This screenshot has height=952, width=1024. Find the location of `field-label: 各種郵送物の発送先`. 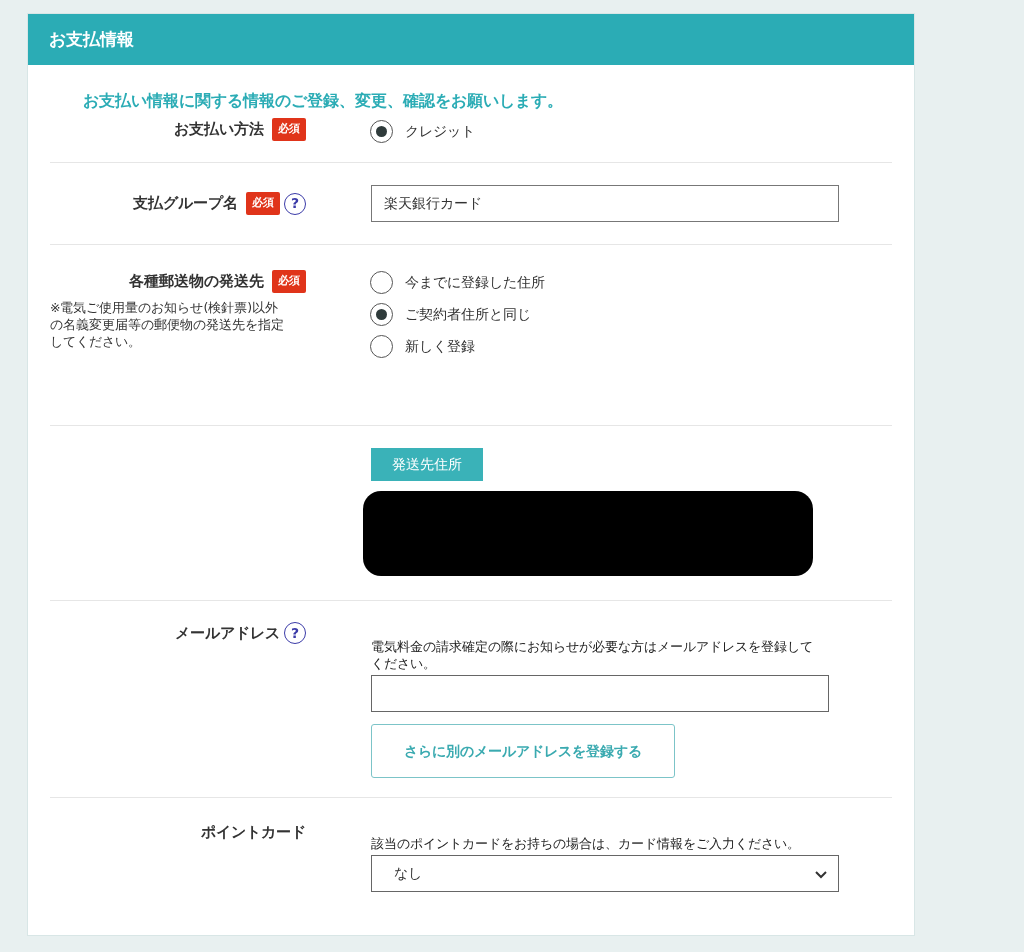

field-label: 各種郵送物の発送先 is located at coordinates (196, 281).